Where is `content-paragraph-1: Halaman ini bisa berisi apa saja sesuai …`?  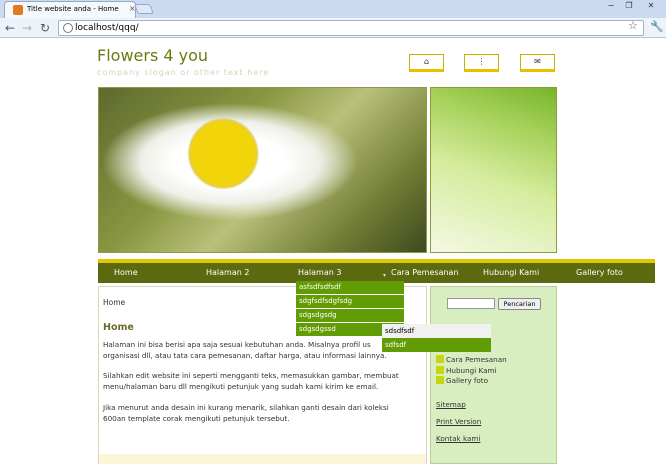
content-paragraph-1: Halaman ini bisa berisi apa saja sesuai … is located at coordinates (262, 350).